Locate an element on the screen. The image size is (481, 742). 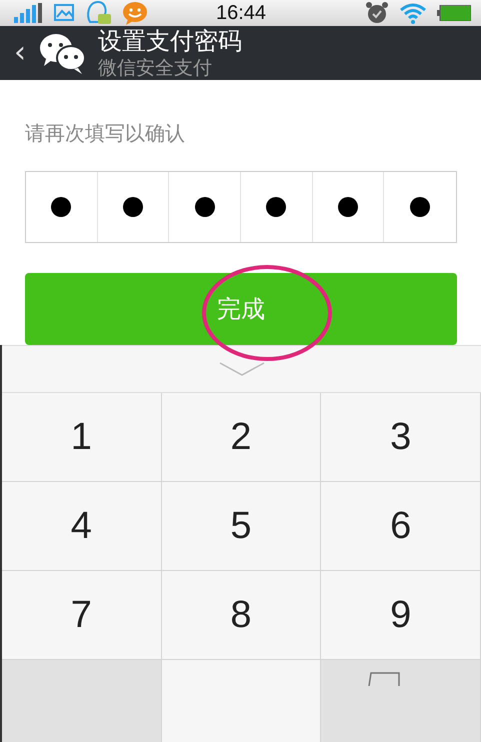
digit-key: 6 is located at coordinates (401, 526).